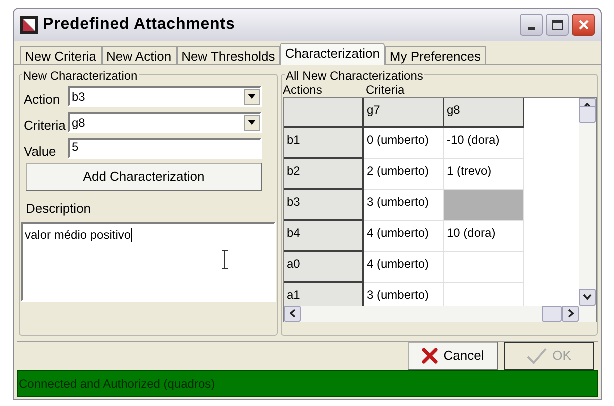 Image resolution: width=614 pixels, height=406 pixels. Describe the element at coordinates (557, 25) in the screenshot. I see `maximize-button` at that location.